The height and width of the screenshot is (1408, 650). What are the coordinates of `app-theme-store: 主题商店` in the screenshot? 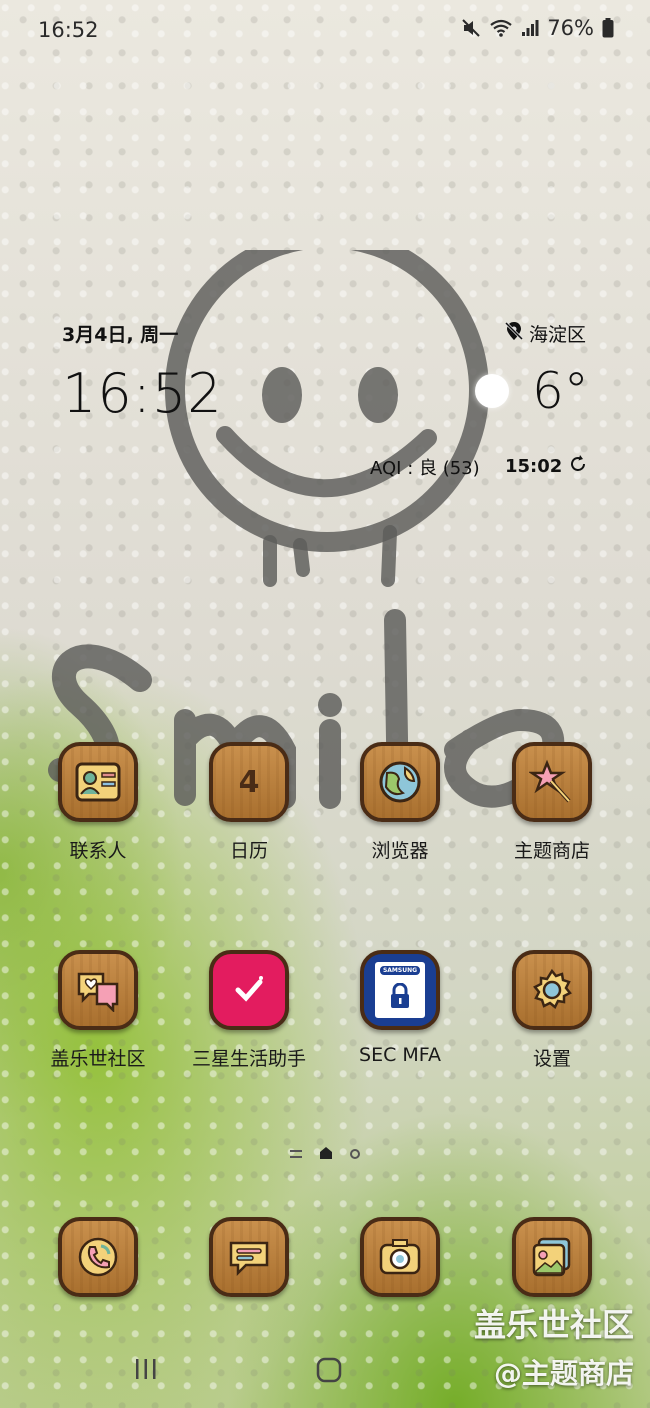 It's located at (552, 802).